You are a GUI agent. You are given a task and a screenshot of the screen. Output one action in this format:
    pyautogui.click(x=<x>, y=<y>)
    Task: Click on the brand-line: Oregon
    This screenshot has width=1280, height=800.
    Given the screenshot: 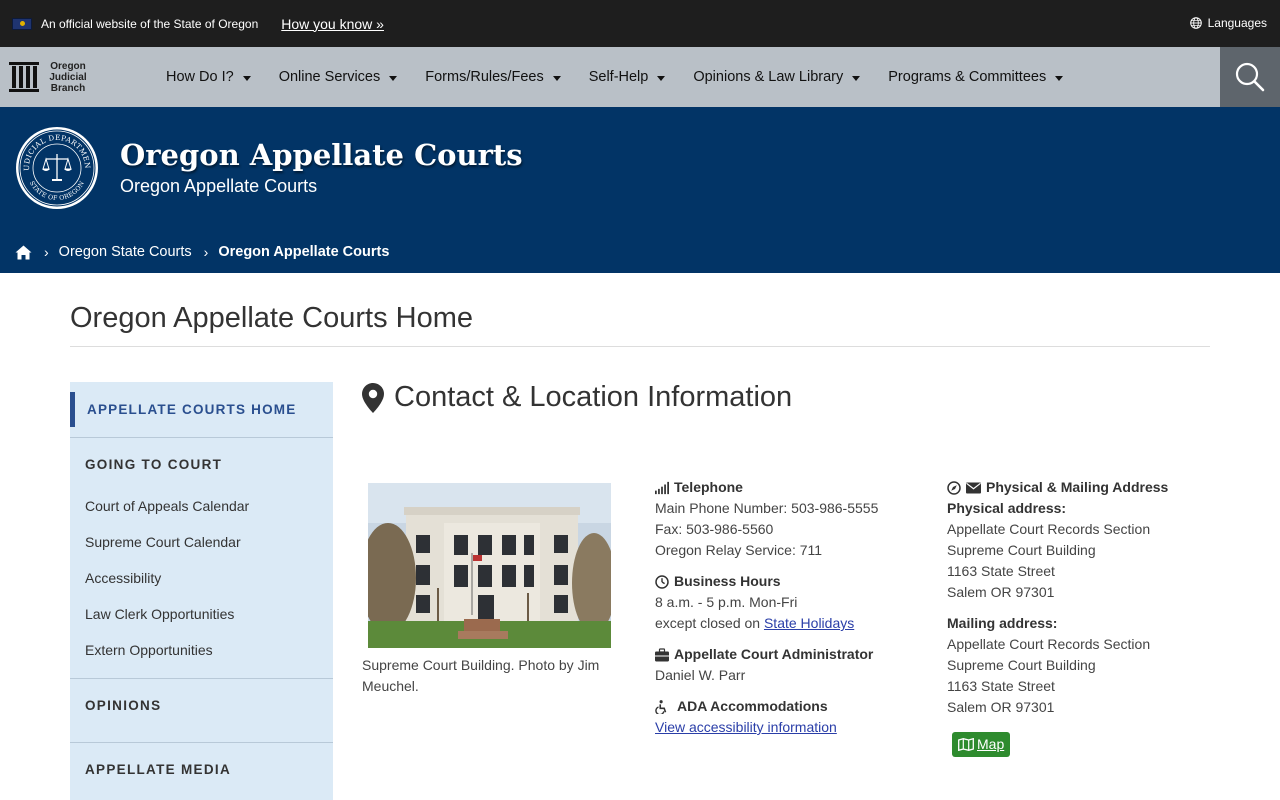 What is the action you would take?
    pyautogui.click(x=68, y=66)
    